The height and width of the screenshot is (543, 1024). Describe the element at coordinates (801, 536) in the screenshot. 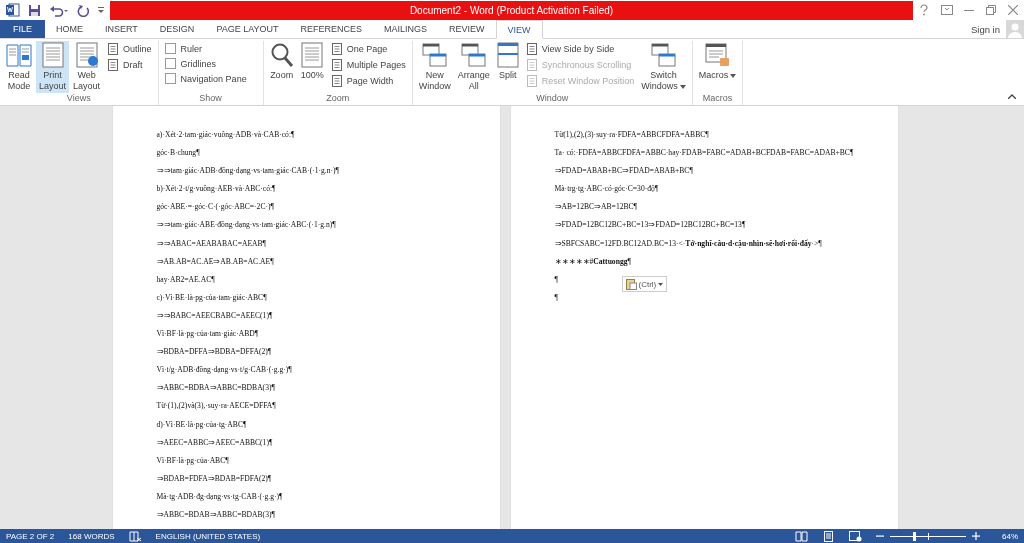

I see `read-mode-icon` at that location.